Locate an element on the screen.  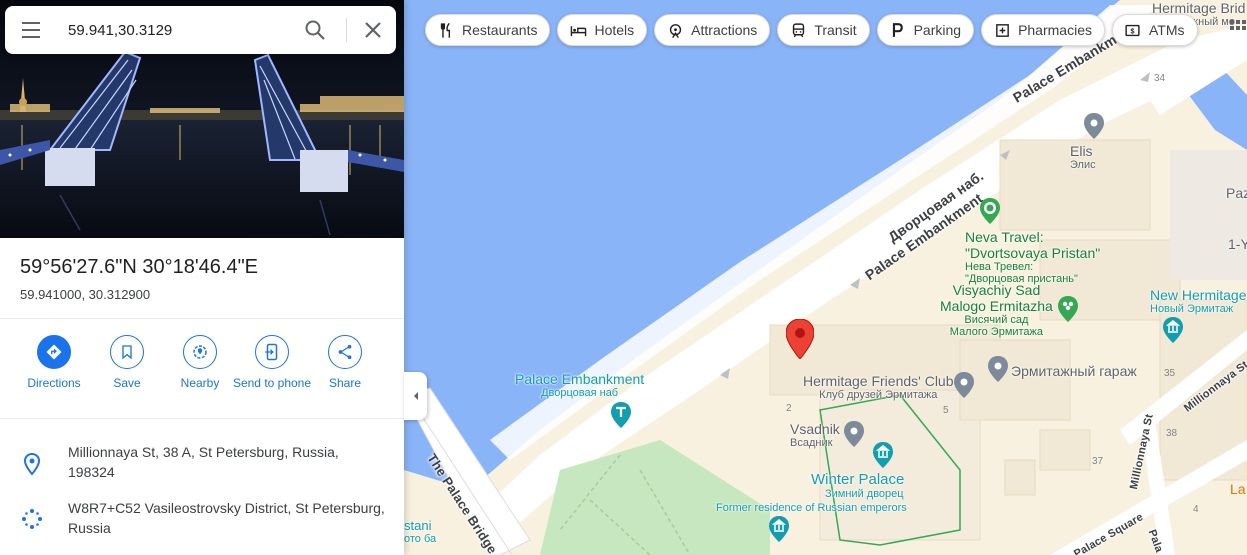
poi-elis: Elis Элис is located at coordinates (1083, 157).